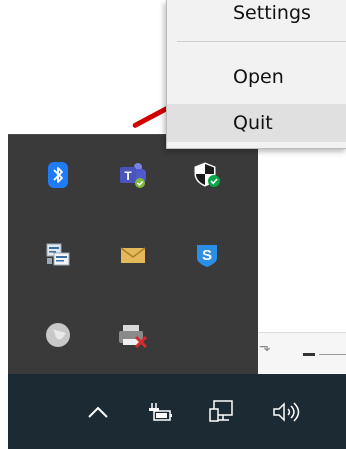 The height and width of the screenshot is (449, 346). I want to click on teams-icon: T, so click(133, 175).